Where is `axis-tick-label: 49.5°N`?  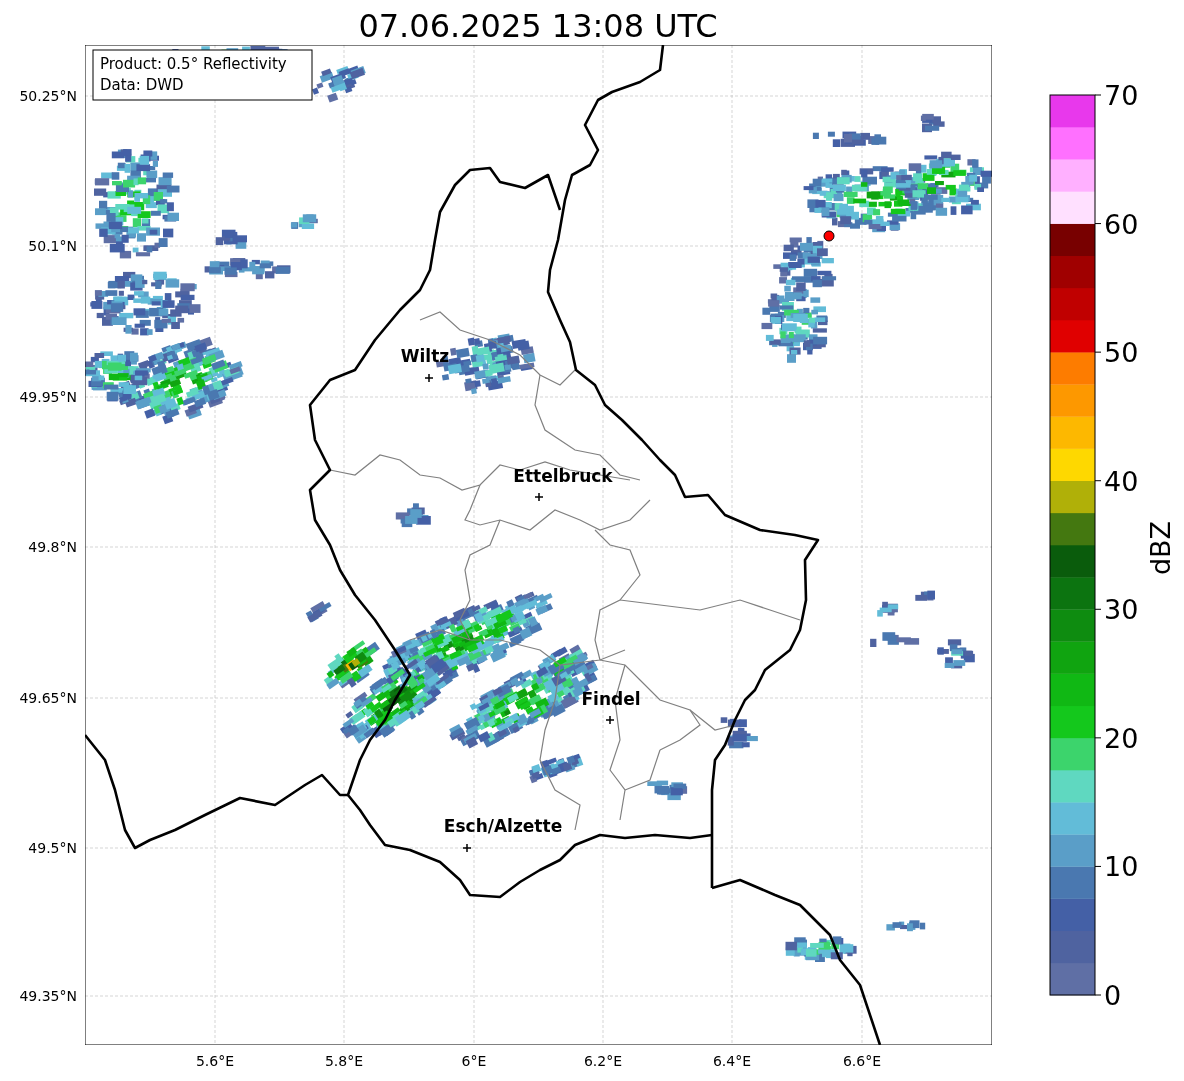 axis-tick-label: 49.5°N is located at coordinates (52, 848).